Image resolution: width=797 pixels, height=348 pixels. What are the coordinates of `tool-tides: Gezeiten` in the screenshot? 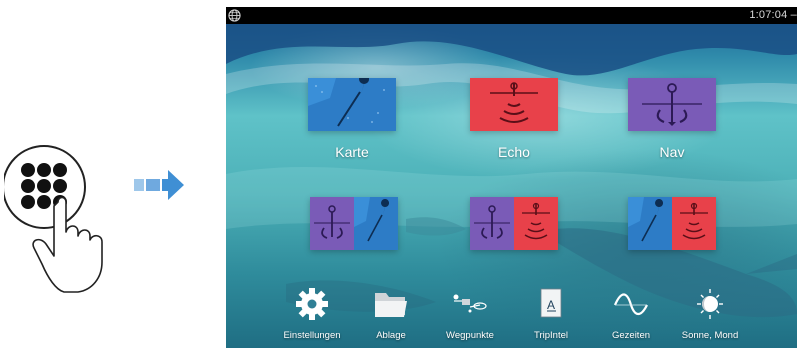 It's located at (631, 314).